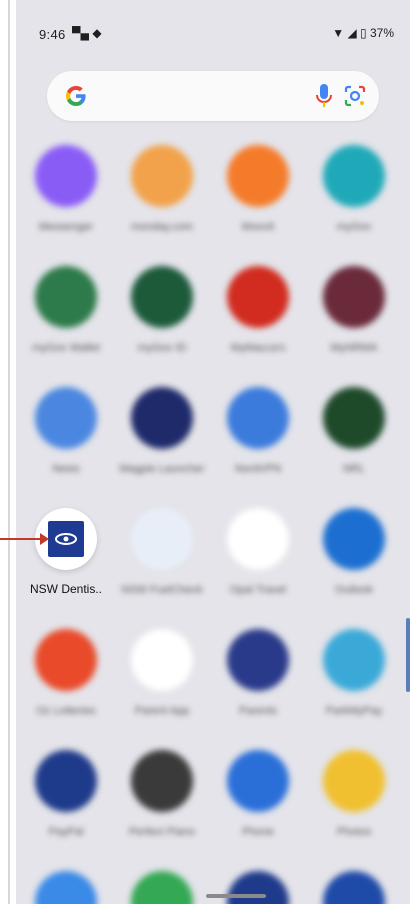 Image resolution: width=417 pixels, height=904 pixels. Describe the element at coordinates (66, 660) in the screenshot. I see `app-lotteries-icon` at that location.